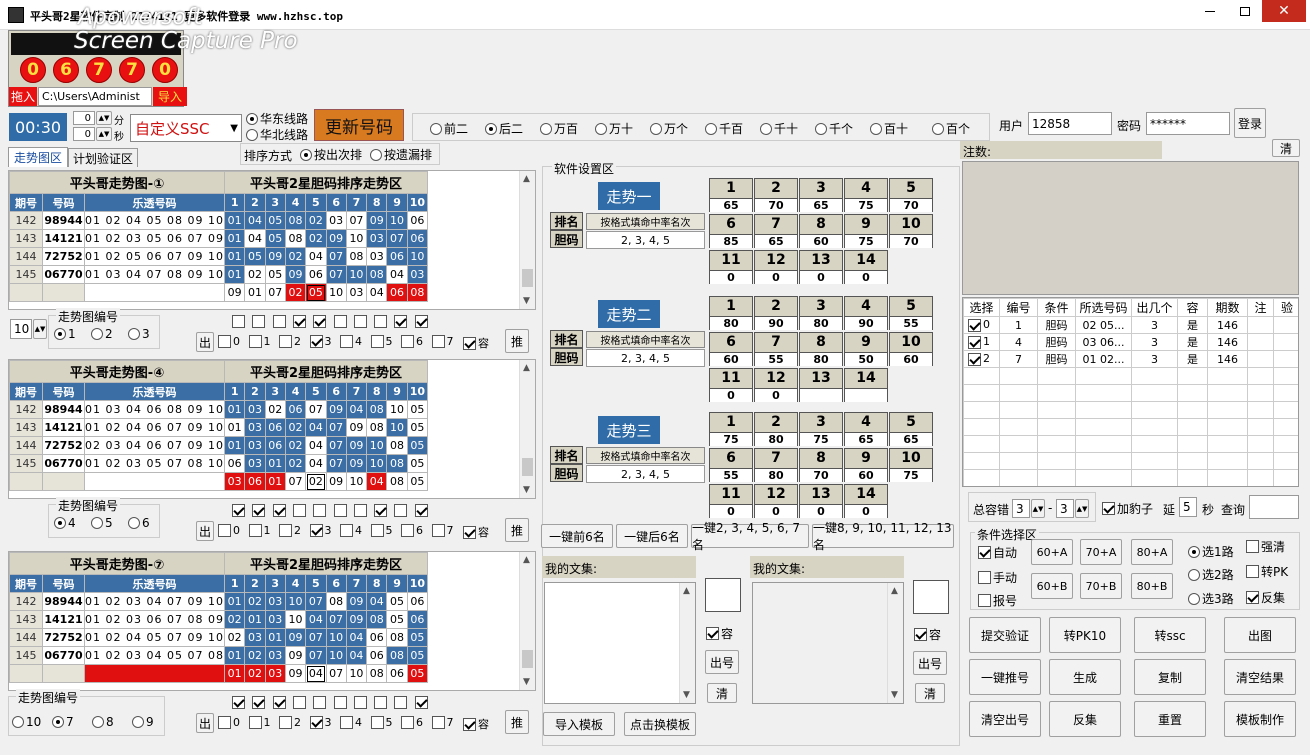 Image resolution: width=1310 pixels, height=755 pixels. Describe the element at coordinates (981, 325) in the screenshot. I see `grid-select-cell: 0` at that location.